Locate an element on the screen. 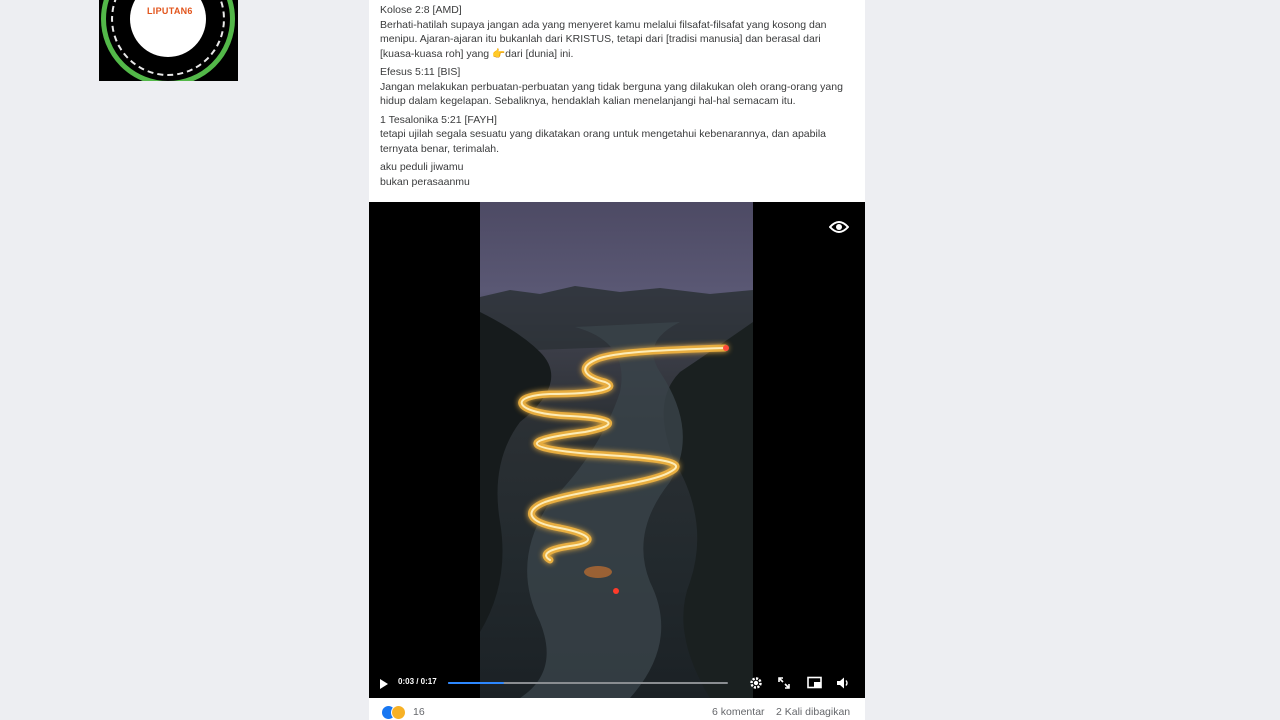 Image resolution: width=1280 pixels, height=720 pixels. pip-icon is located at coordinates (814, 683).